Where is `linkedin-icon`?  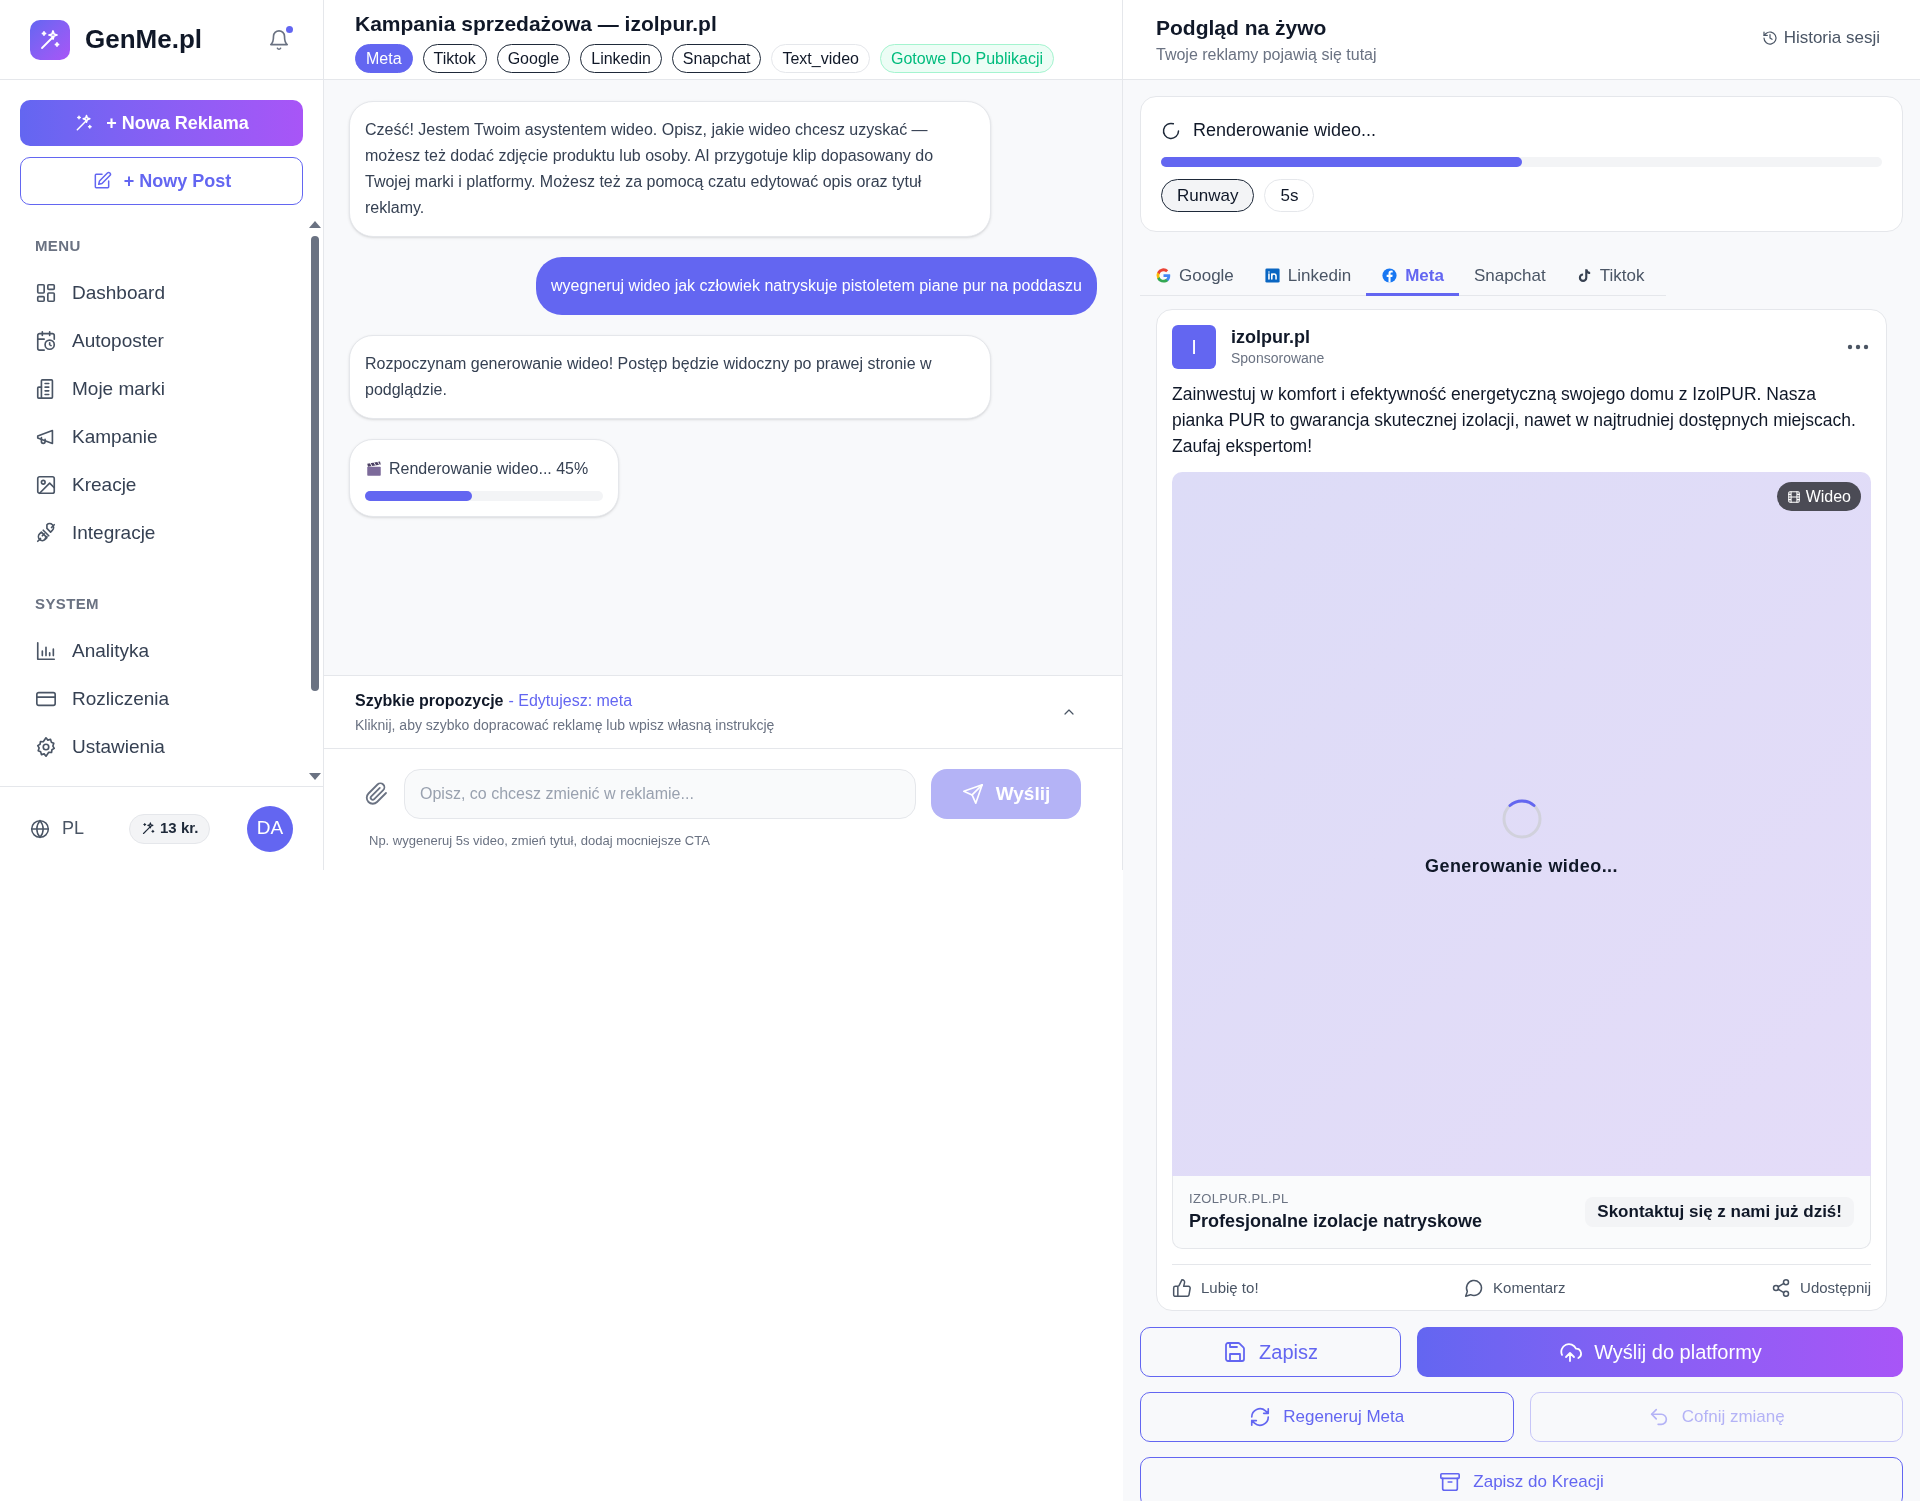 linkedin-icon is located at coordinates (1272, 275).